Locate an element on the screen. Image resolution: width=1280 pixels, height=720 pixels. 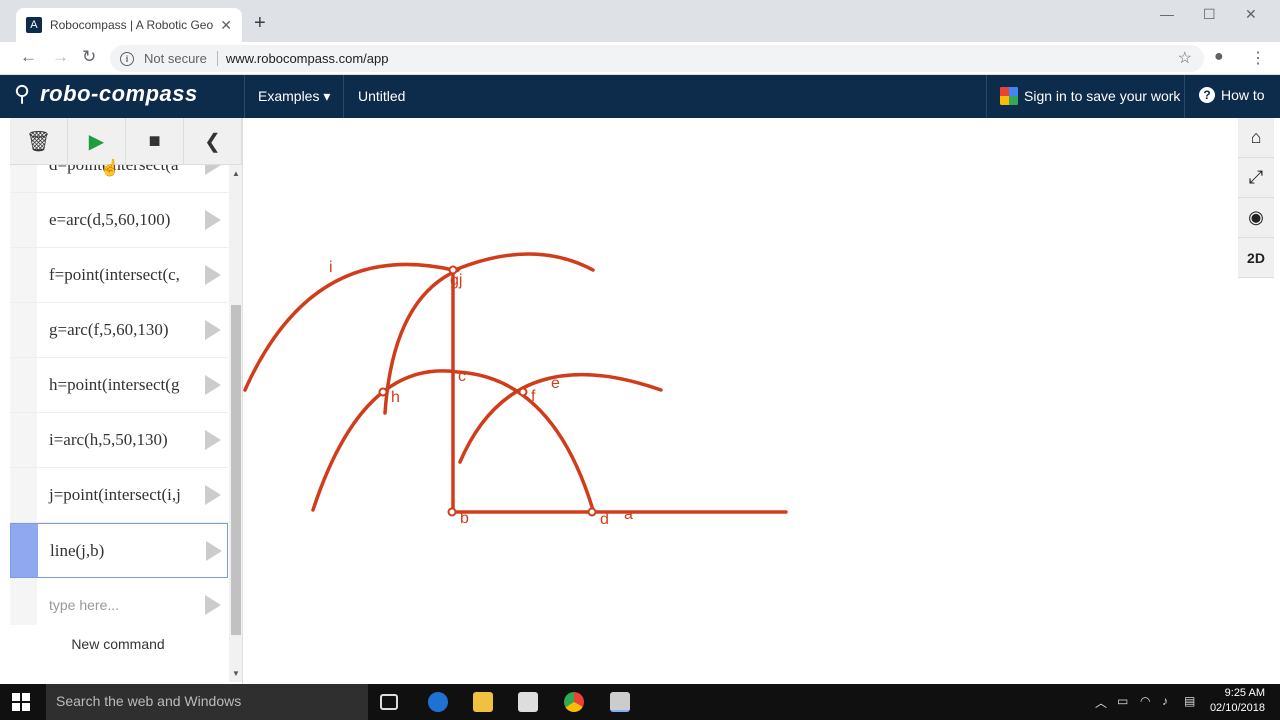
left-edge-strip is located at coordinates (5, 401).